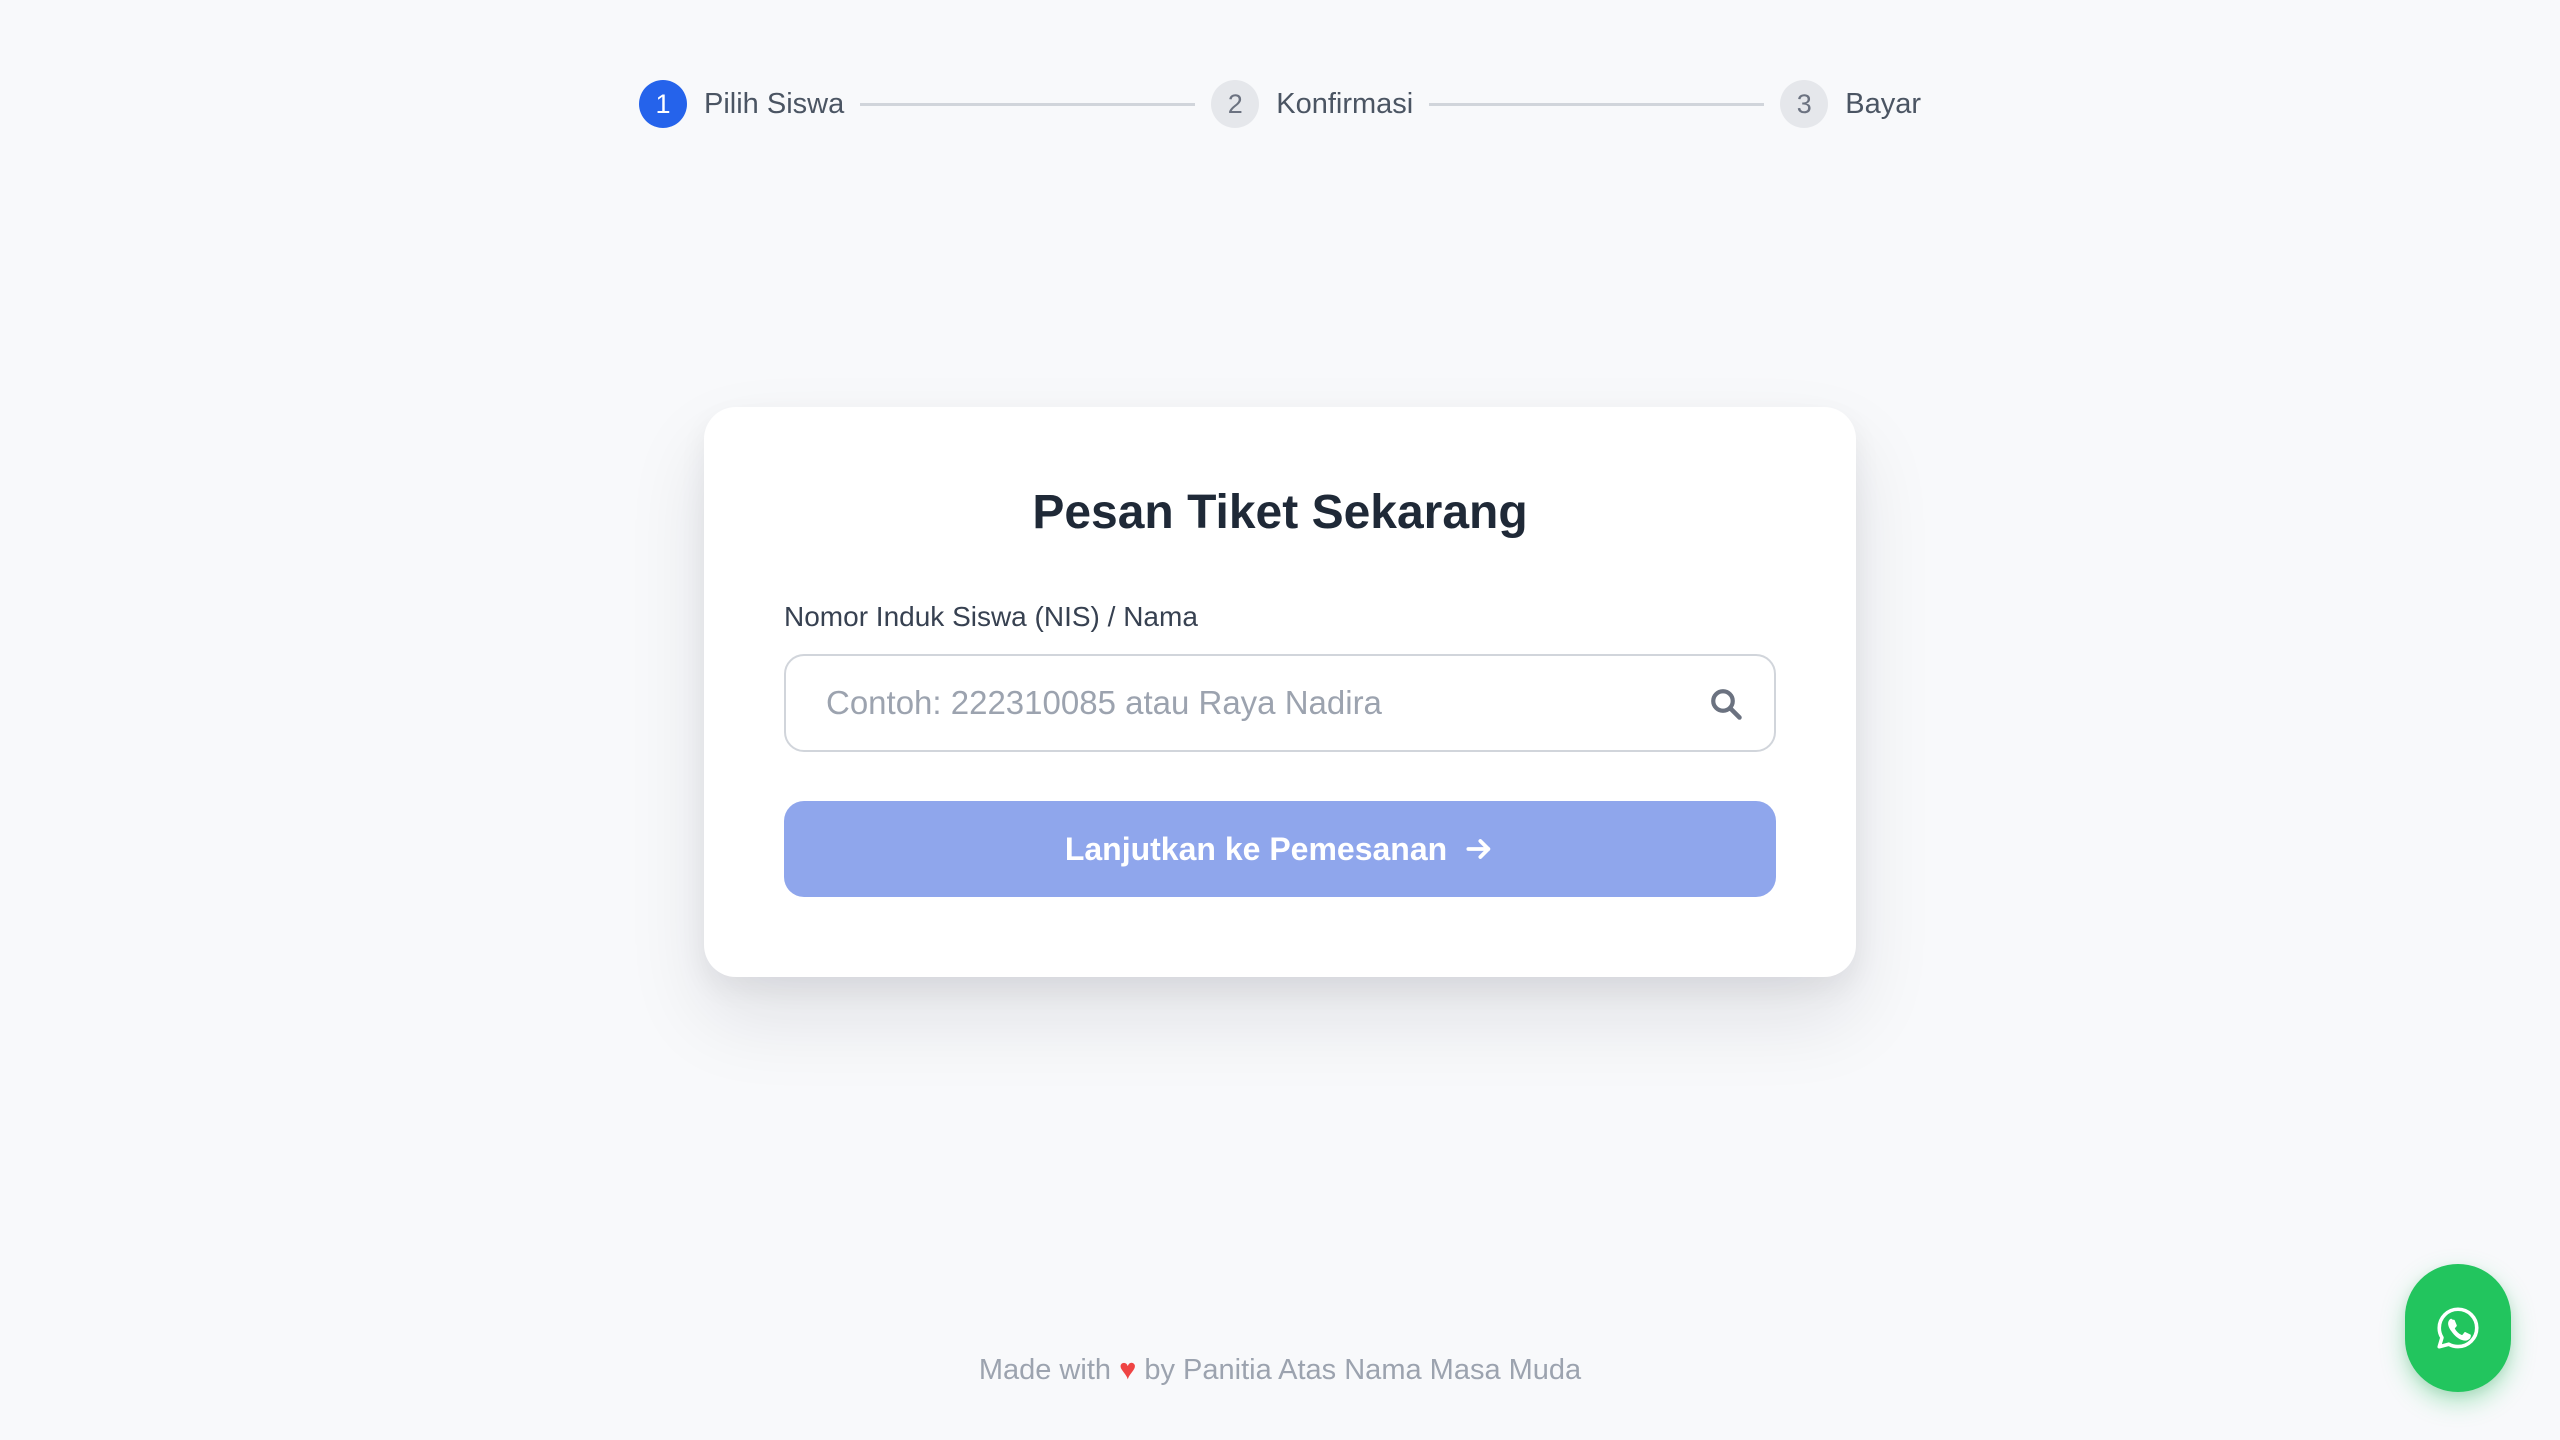 The height and width of the screenshot is (1440, 2560). Describe the element at coordinates (1883, 103) in the screenshot. I see `step-label-bayar: Bayar` at that location.